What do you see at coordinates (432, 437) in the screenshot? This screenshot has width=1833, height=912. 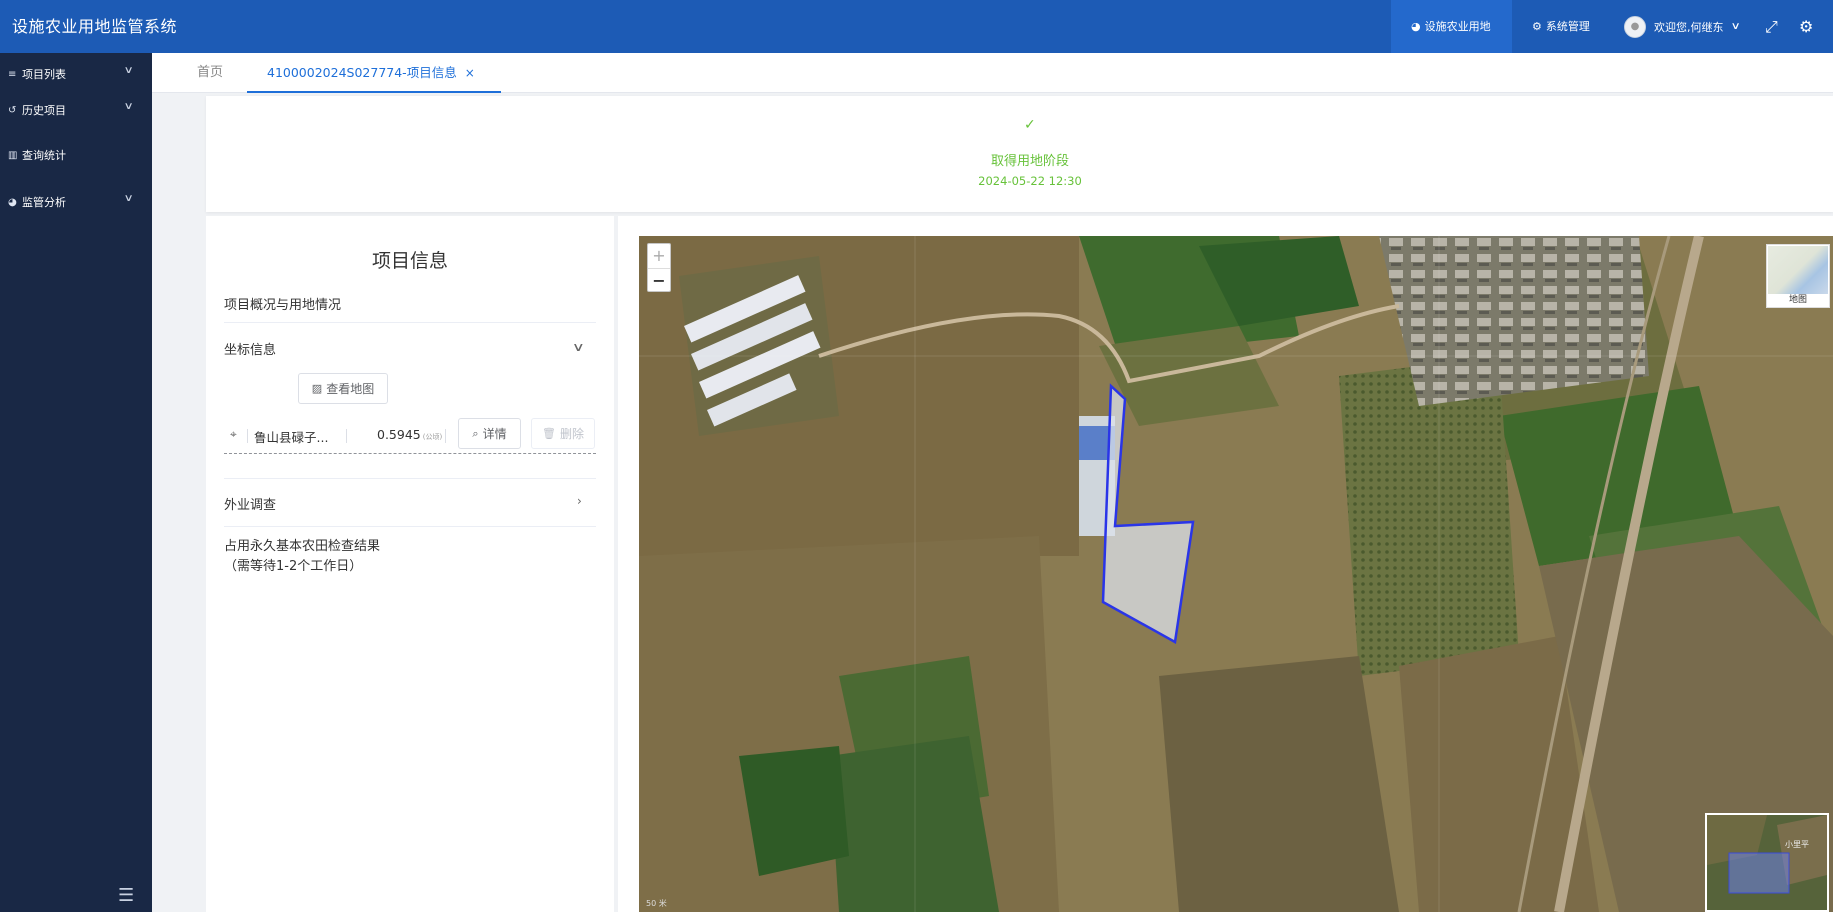 I see `area-unit: (公顷)` at bounding box center [432, 437].